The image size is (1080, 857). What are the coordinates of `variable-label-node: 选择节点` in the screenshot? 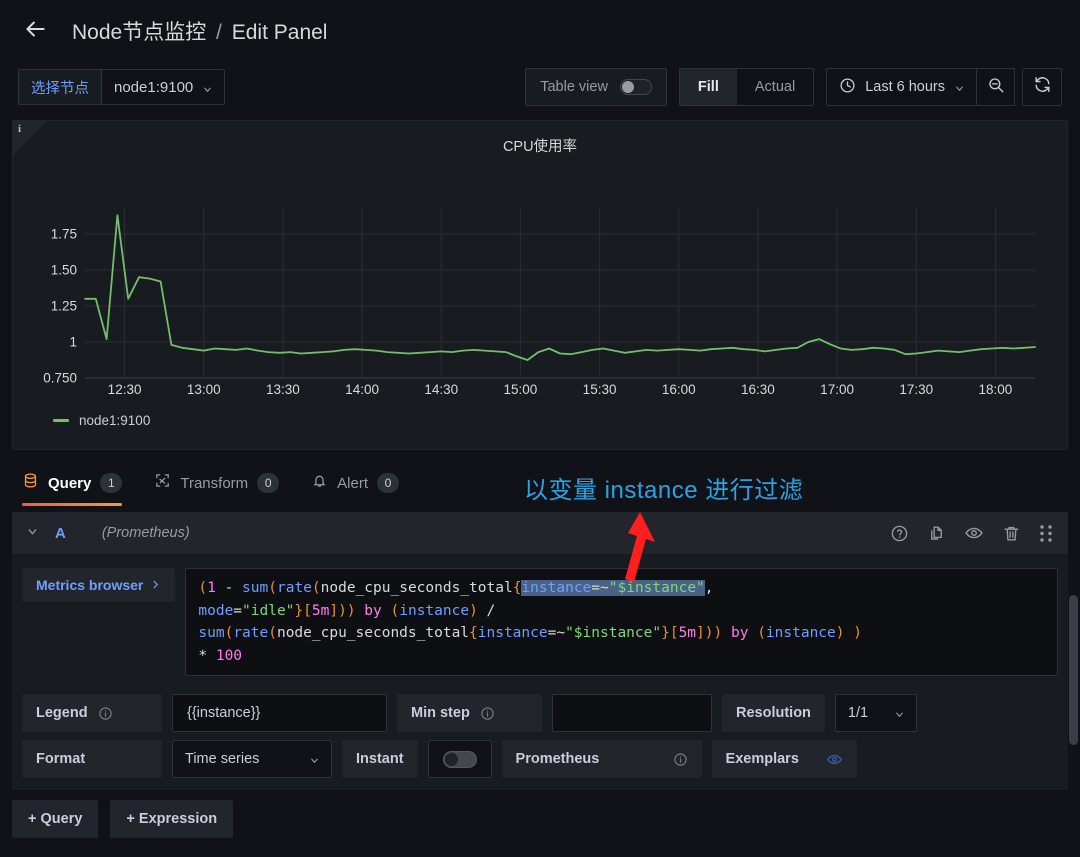 It's located at (59, 87).